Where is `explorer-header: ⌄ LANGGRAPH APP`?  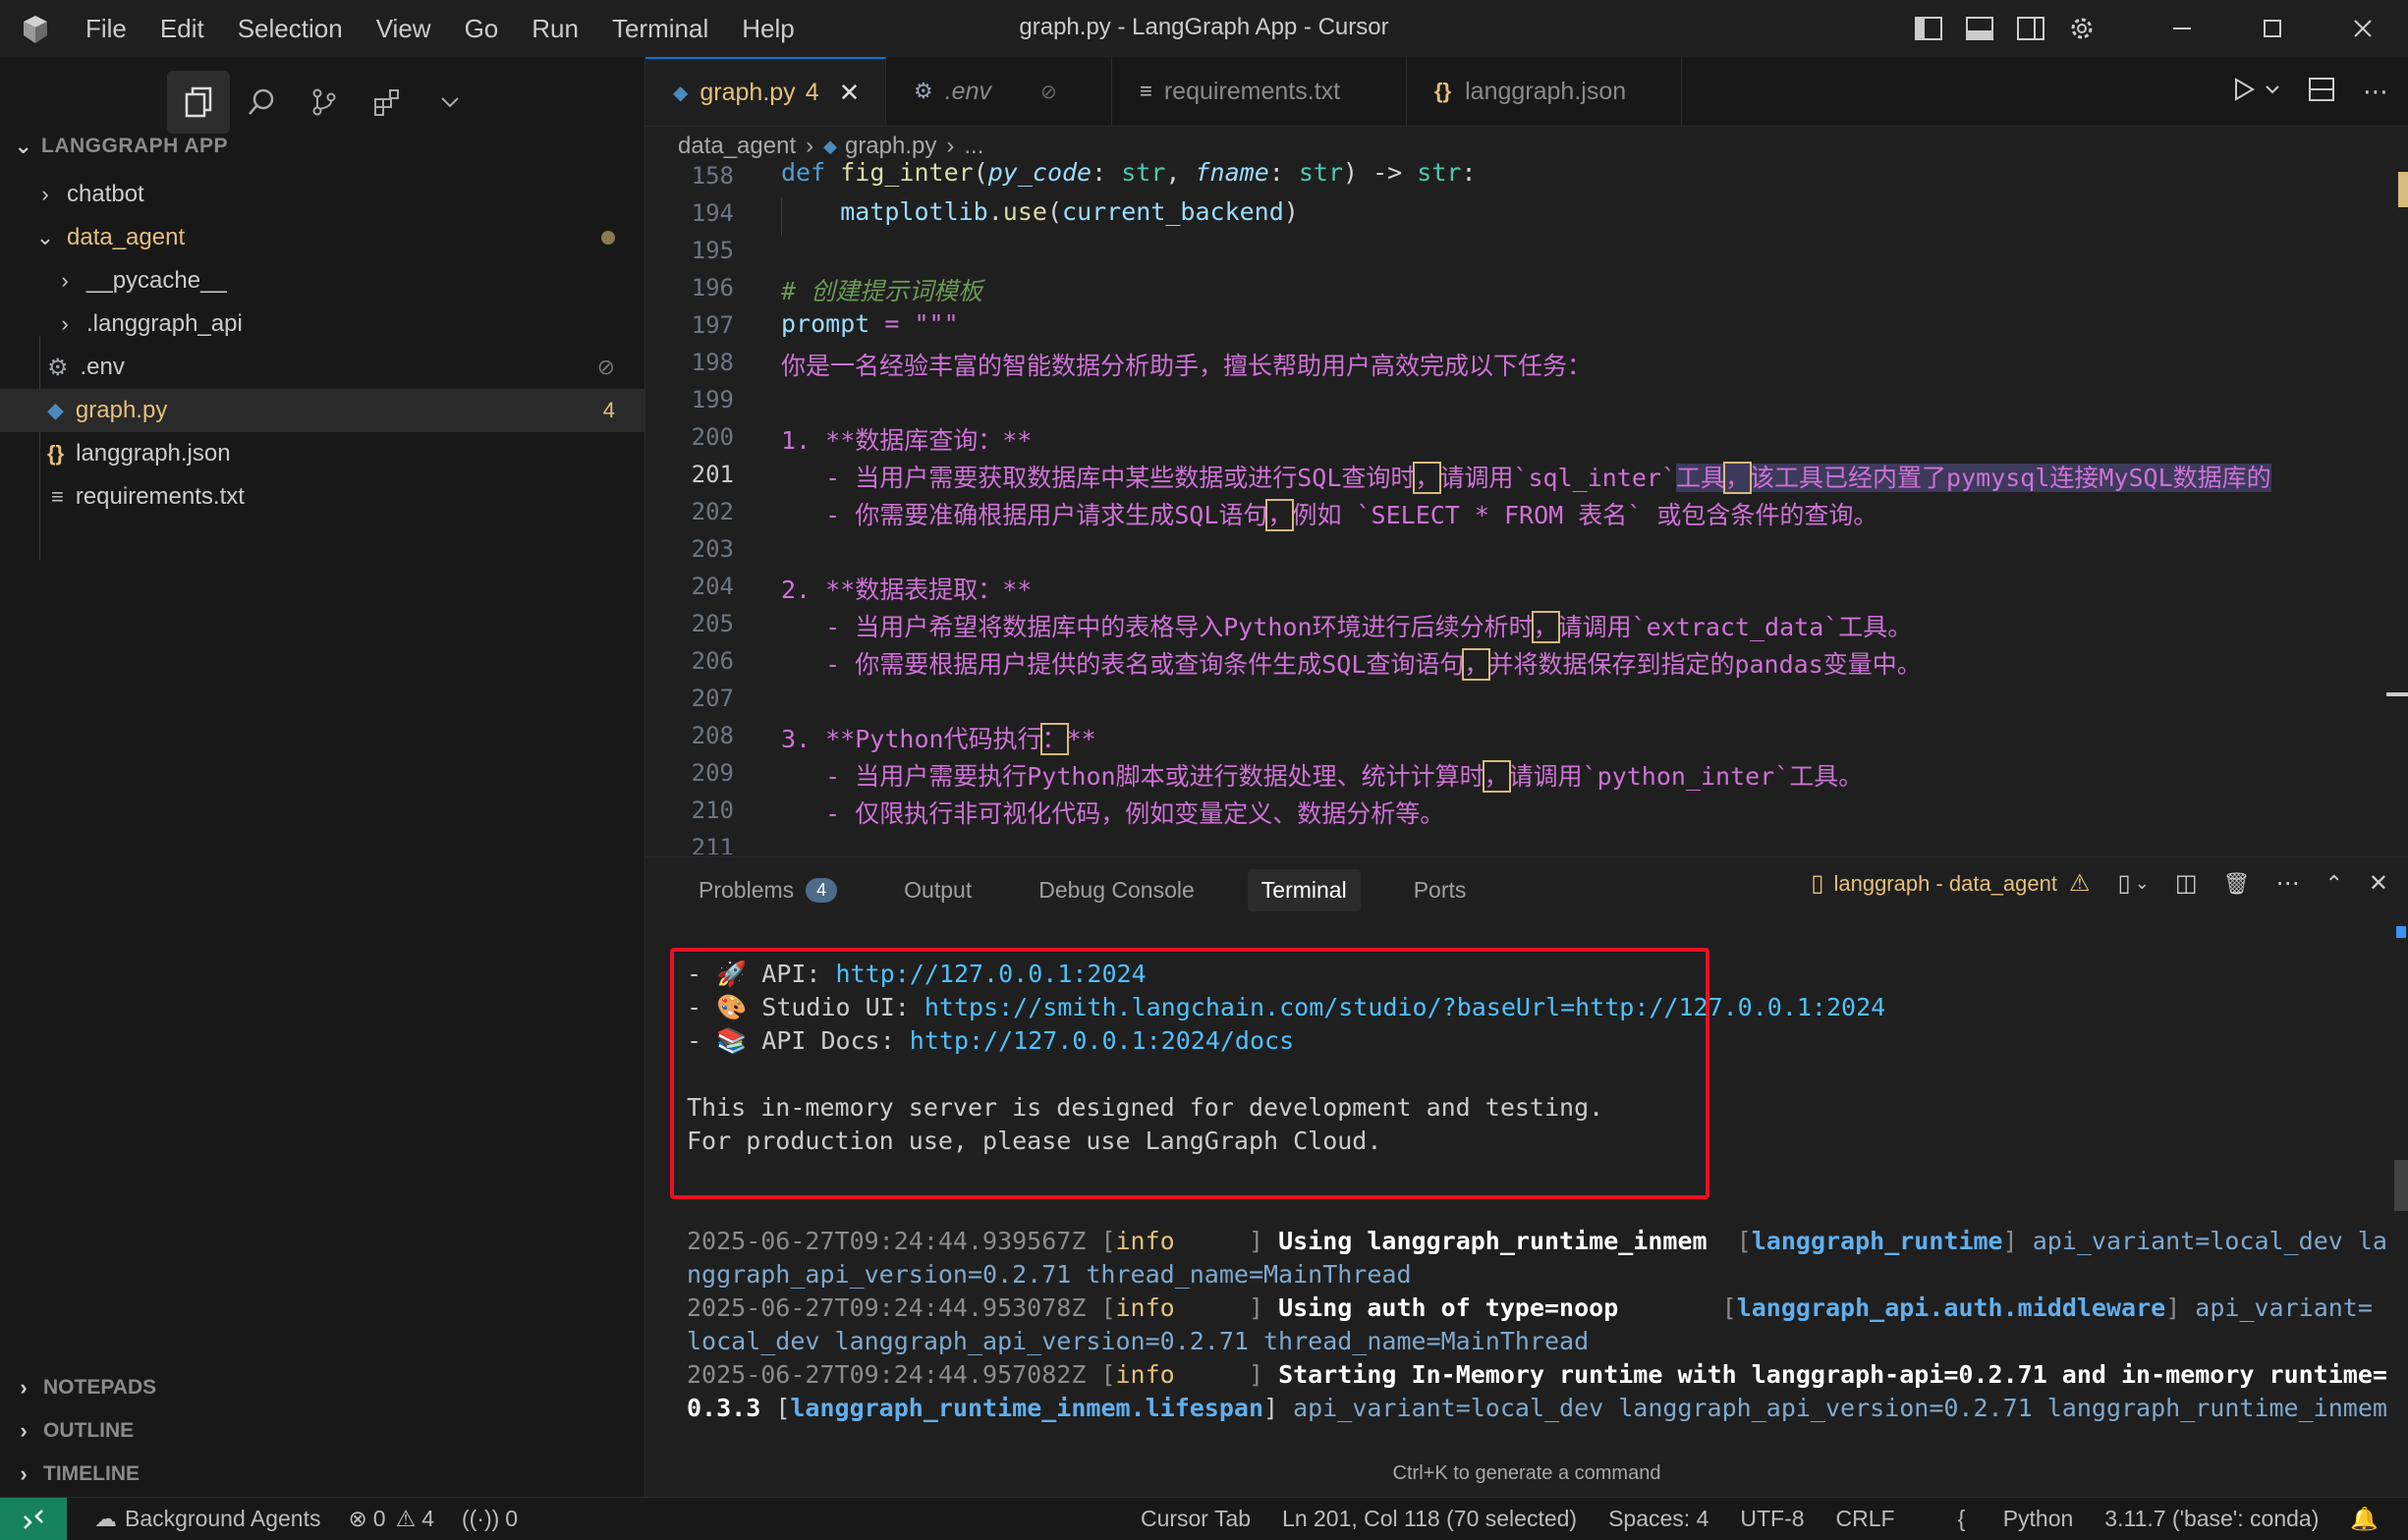
explorer-header: ⌄ LANGGRAPH APP is located at coordinates (121, 146).